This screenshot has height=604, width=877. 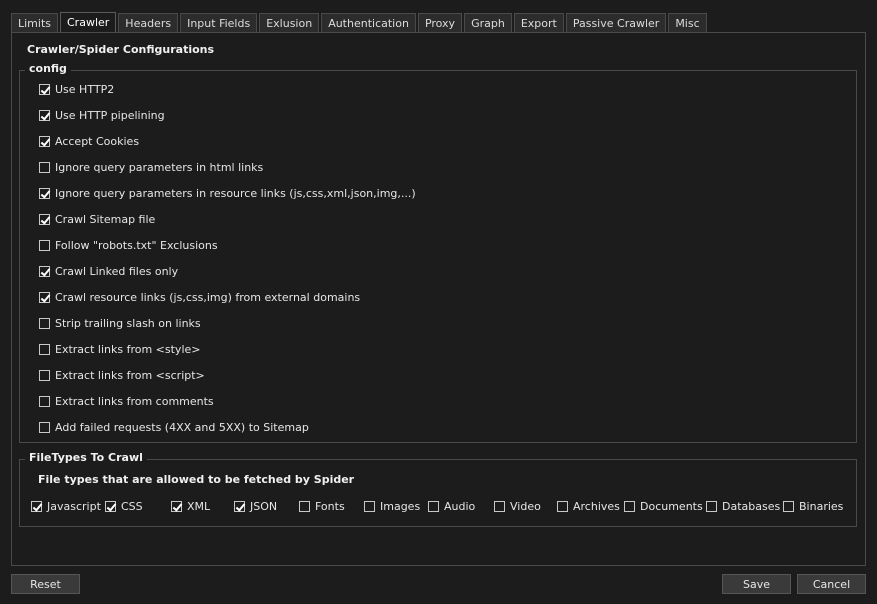 I want to click on filetype-option-label: Audio, so click(x=460, y=506).